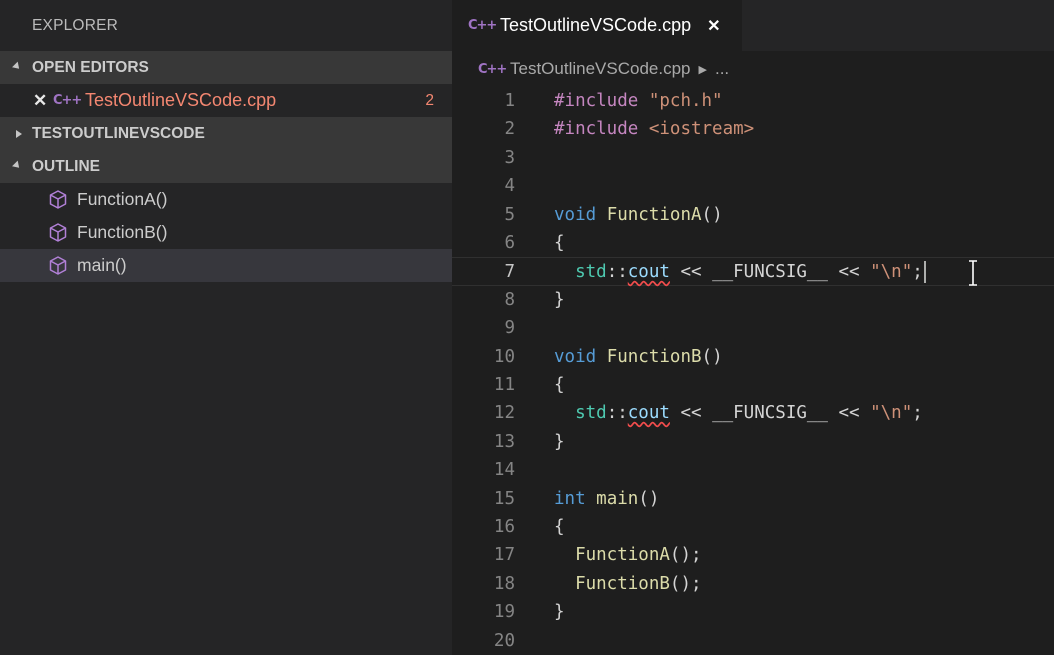  Describe the element at coordinates (122, 199) in the screenshot. I see `outline-item-label: FunctionA()` at that location.